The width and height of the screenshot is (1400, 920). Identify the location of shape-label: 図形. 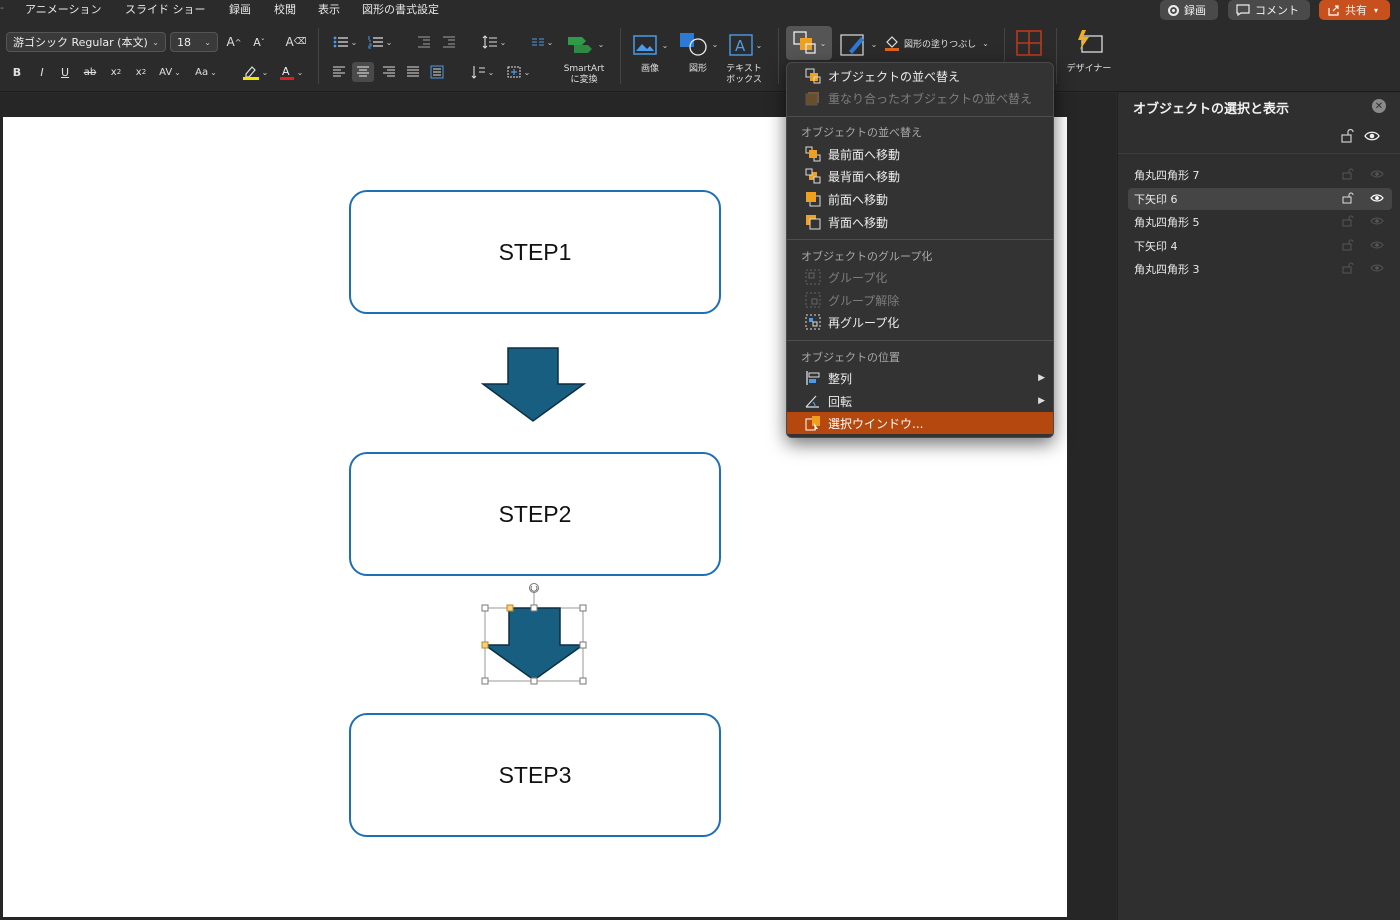
(697, 69).